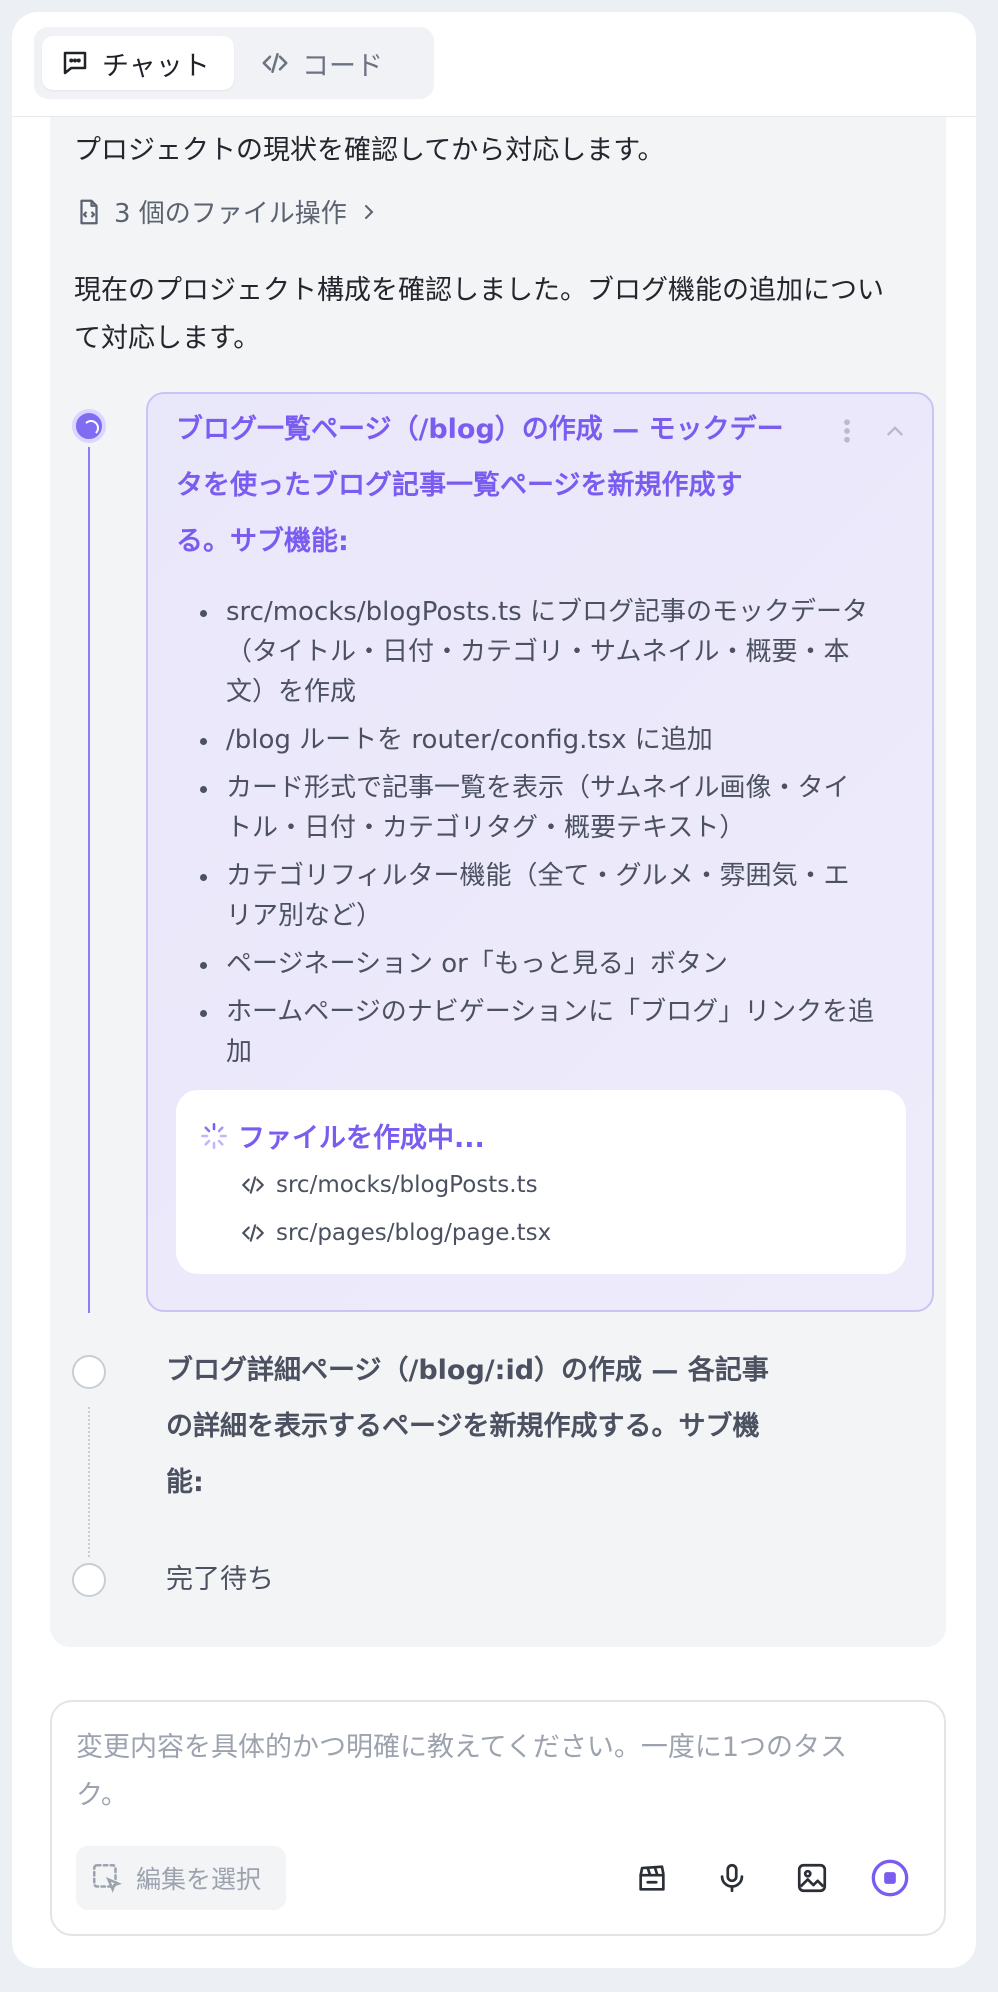 This screenshot has width=998, height=1992. What do you see at coordinates (407, 1185) in the screenshot?
I see `file-path: src/mocks/blogPosts.ts` at bounding box center [407, 1185].